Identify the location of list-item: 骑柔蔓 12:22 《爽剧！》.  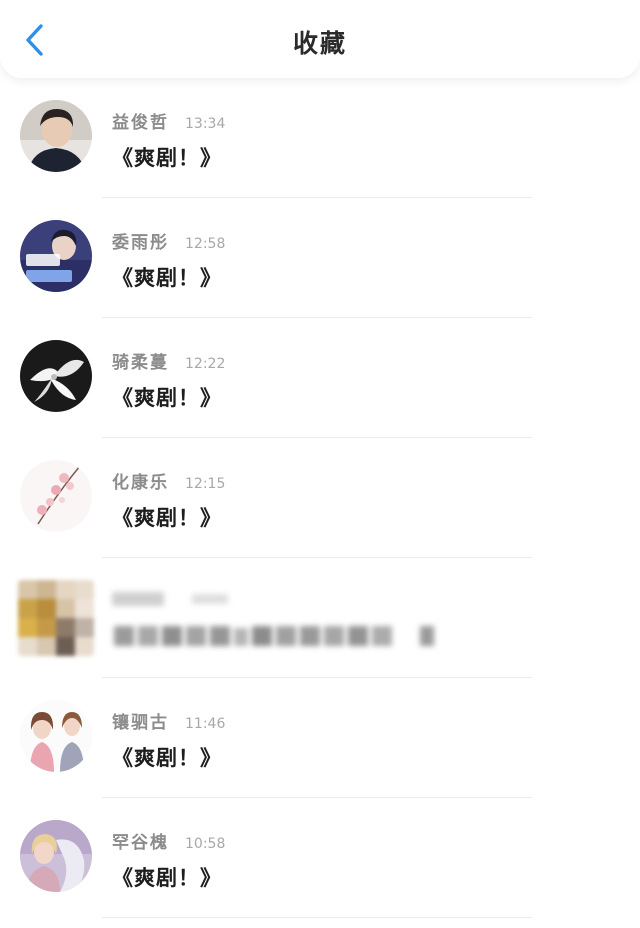
(320, 388).